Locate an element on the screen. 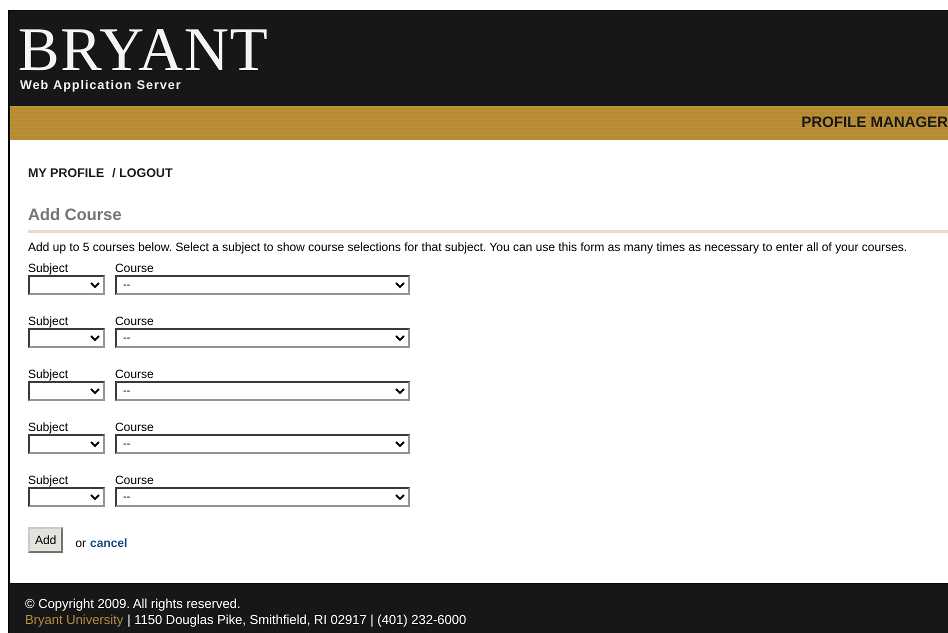 This screenshot has width=948, height=633. nav-link: MY PROFILE is located at coordinates (66, 173).